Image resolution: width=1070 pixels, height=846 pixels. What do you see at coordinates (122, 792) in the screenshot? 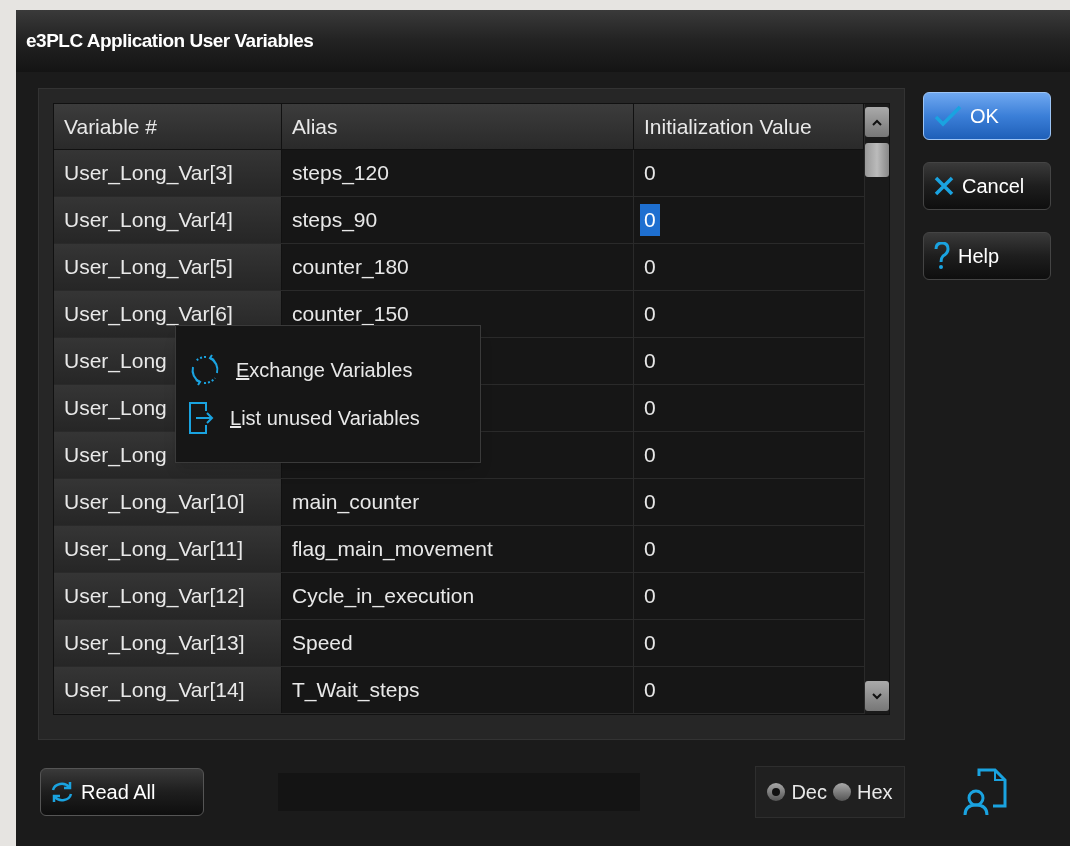
I see `read-all-button: Read All` at bounding box center [122, 792].